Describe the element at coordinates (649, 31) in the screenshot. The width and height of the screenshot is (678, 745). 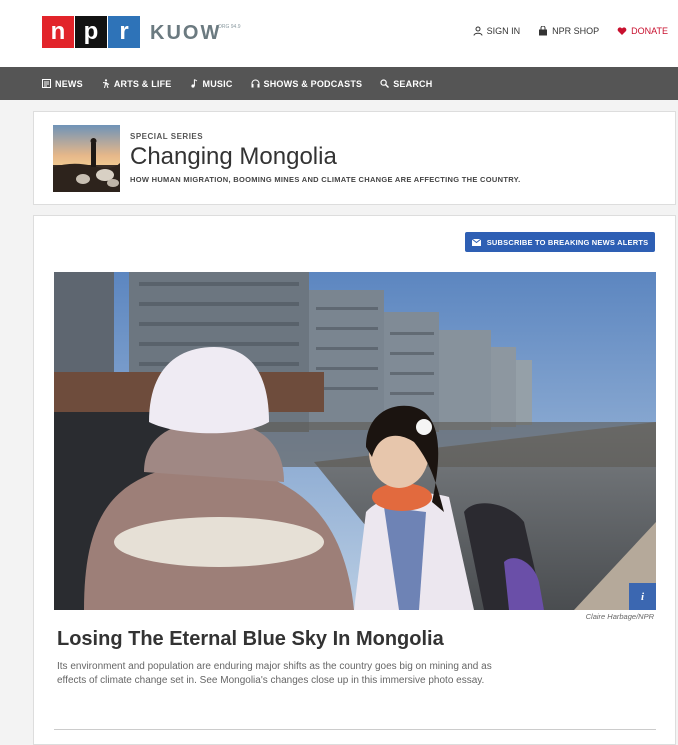
I see `donate-label: DONATE` at that location.